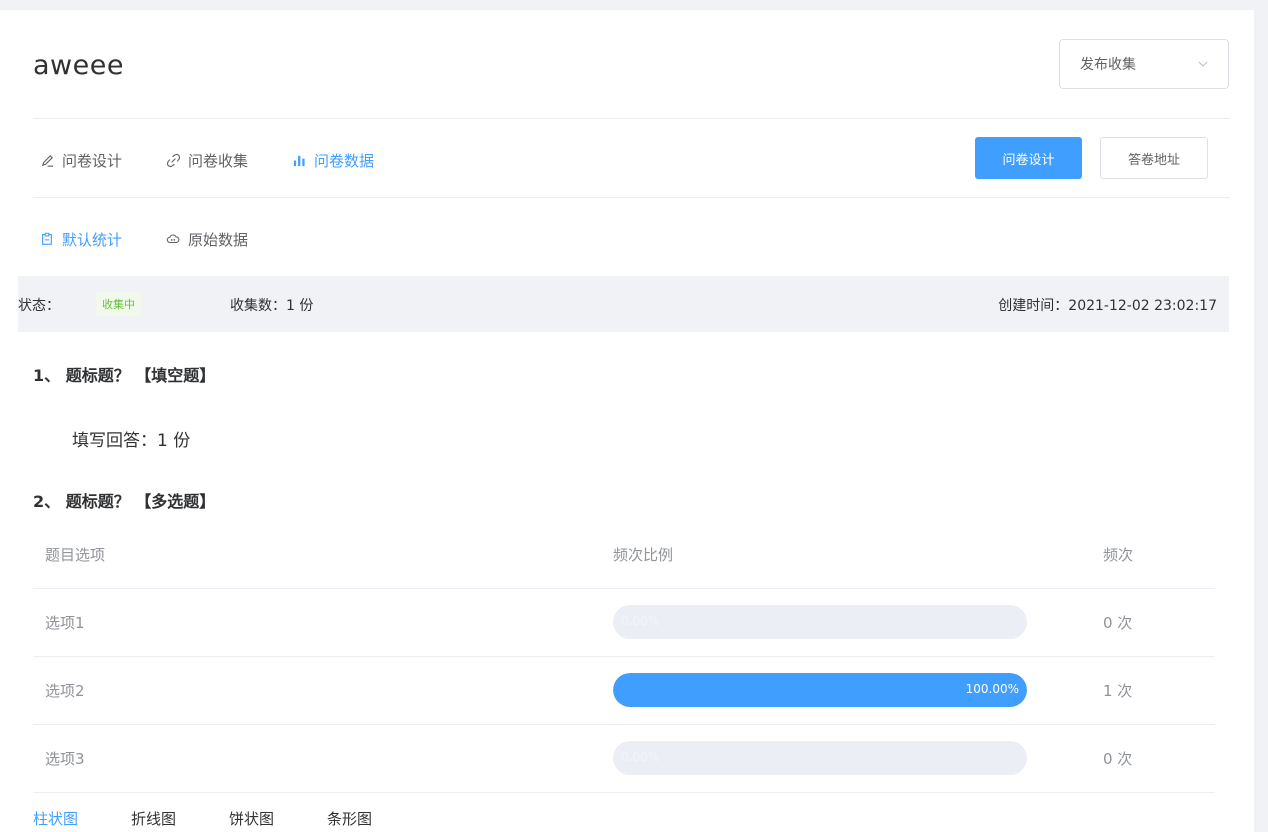 The image size is (1268, 832). Describe the element at coordinates (1107, 306) in the screenshot. I see `created-time: 创建时间：2021-12-02 23:02:17` at that location.